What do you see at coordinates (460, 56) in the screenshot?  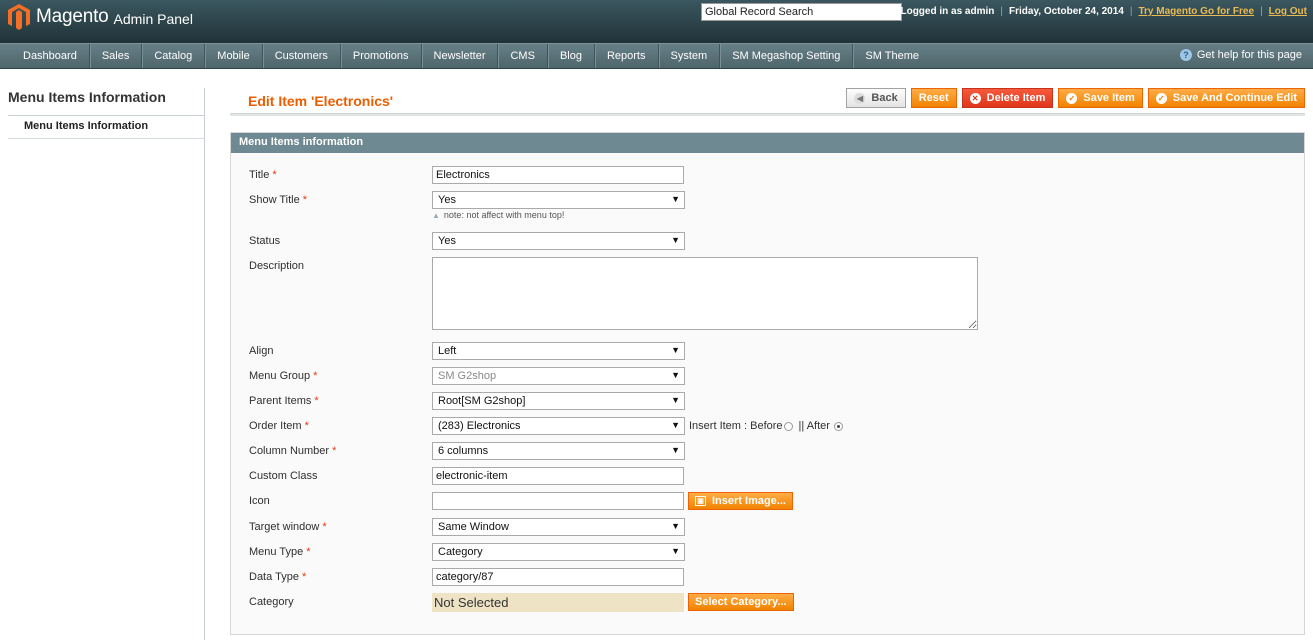 I see `nav-item-newsletter: Newsletter` at bounding box center [460, 56].